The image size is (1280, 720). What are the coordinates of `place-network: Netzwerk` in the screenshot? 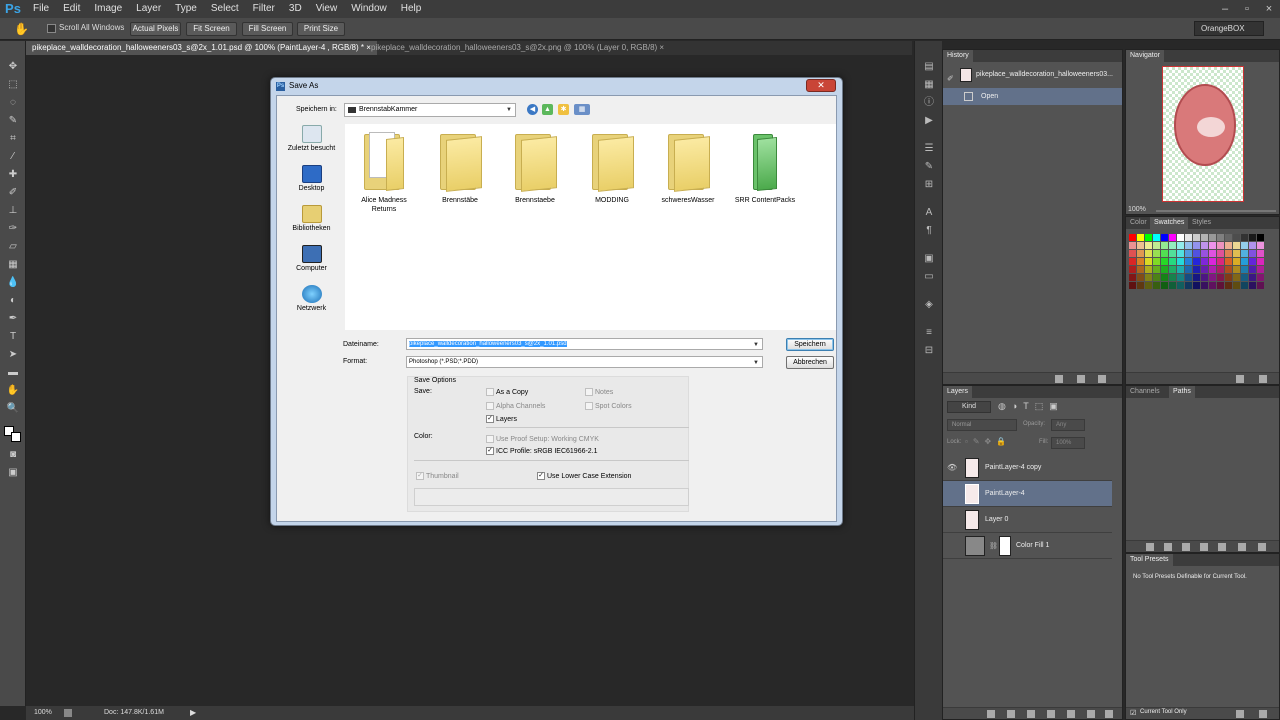 It's located at (311, 302).